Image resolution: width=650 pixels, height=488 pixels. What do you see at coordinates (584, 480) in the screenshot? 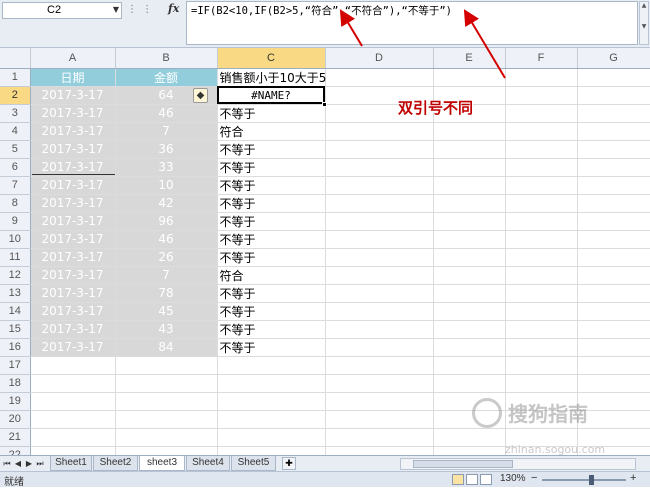
I see `zoom-slider` at bounding box center [584, 480].